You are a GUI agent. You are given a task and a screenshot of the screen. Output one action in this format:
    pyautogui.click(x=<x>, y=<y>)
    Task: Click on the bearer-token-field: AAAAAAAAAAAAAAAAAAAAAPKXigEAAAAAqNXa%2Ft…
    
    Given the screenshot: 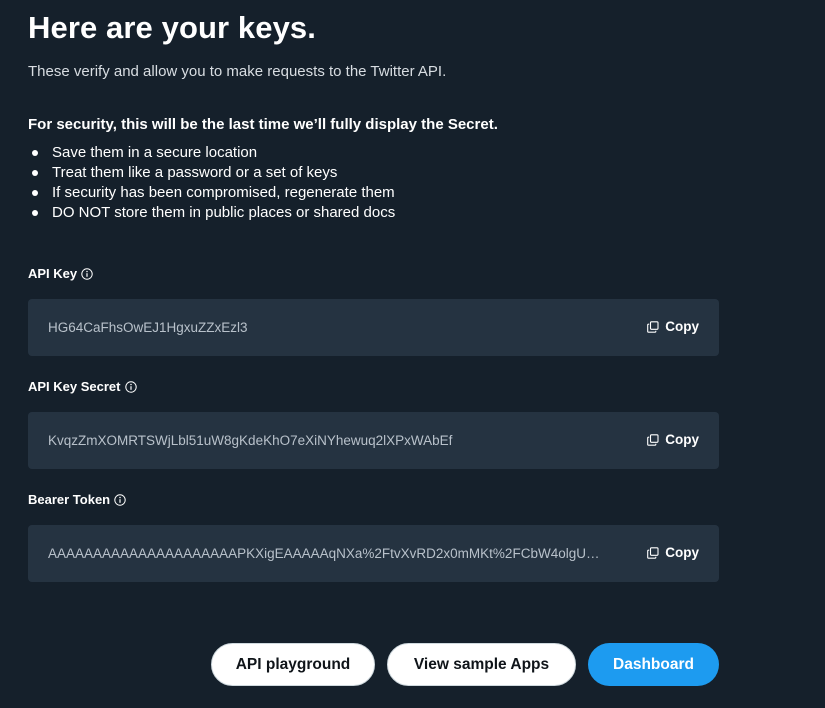 What is the action you would take?
    pyautogui.click(x=373, y=553)
    